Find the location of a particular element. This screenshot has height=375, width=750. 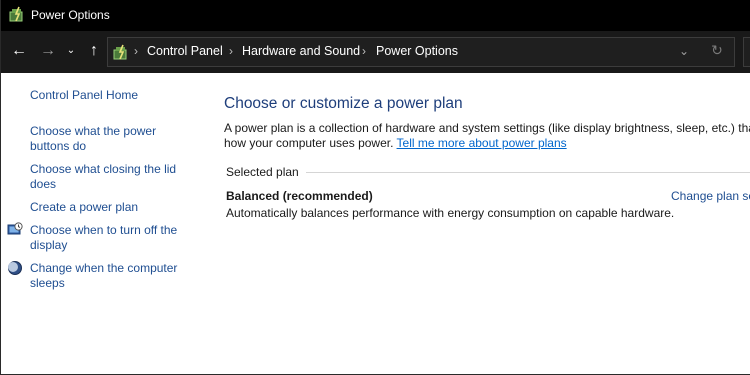

window-border is located at coordinates (0, 187).